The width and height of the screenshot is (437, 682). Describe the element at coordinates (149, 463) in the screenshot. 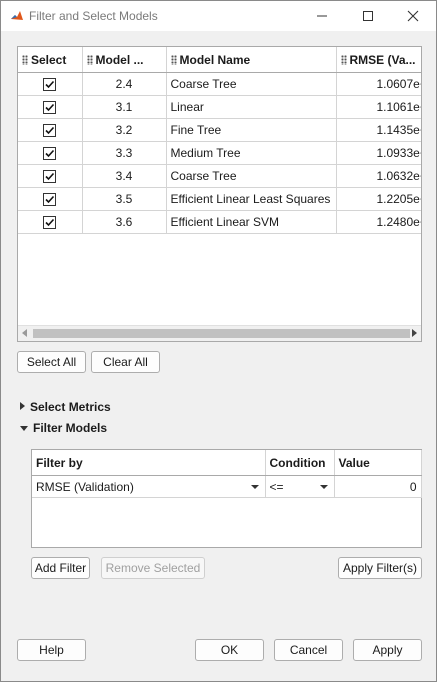

I see `column-header-filter-by: Filter by` at that location.